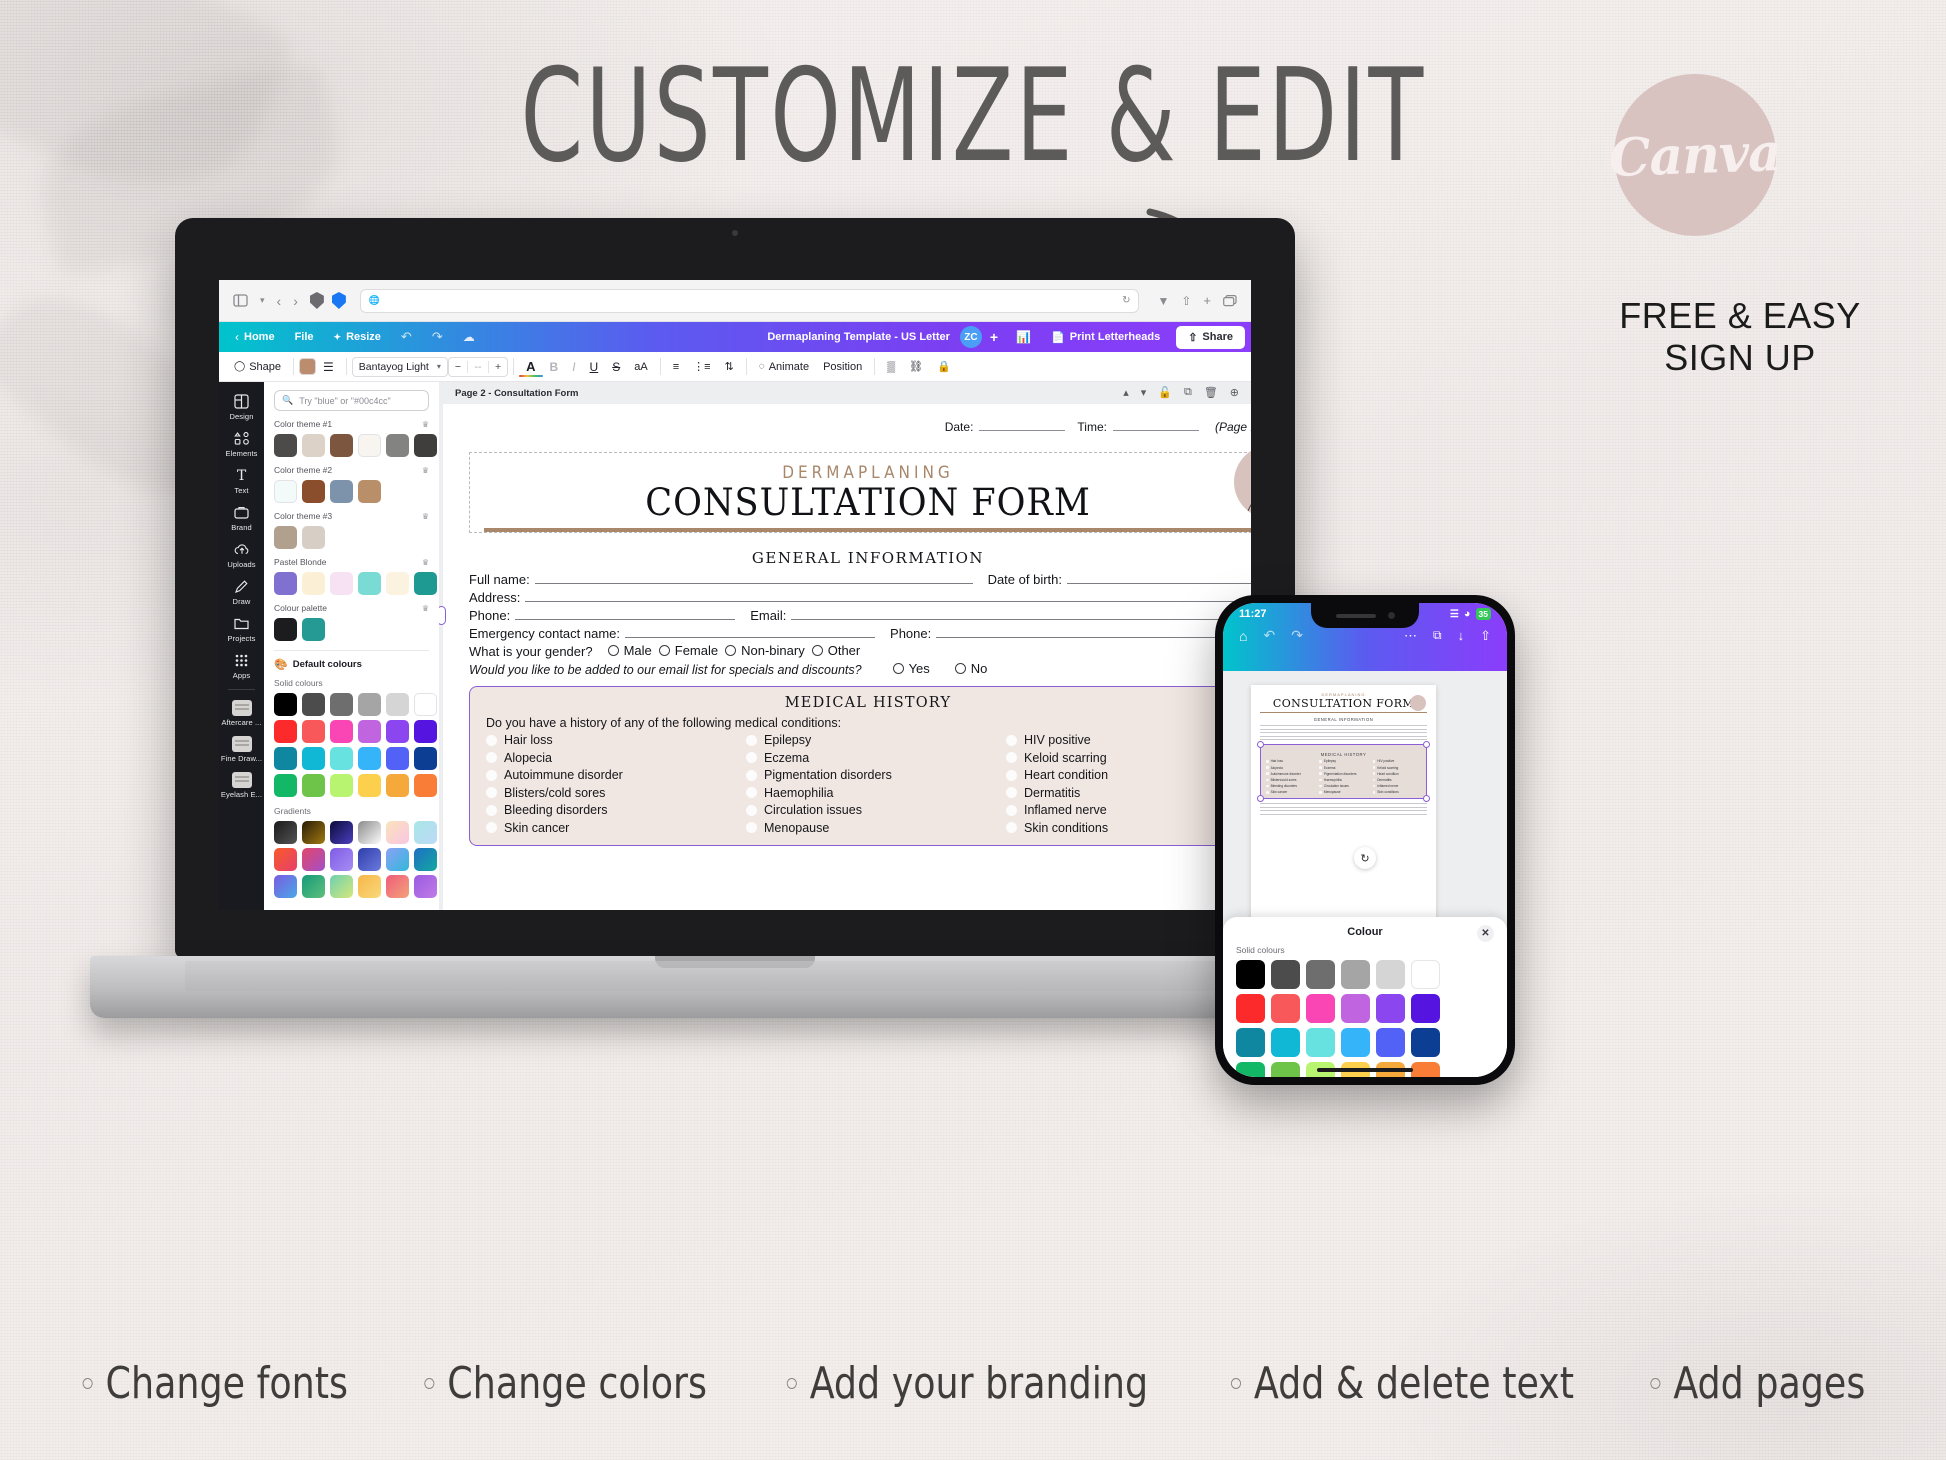 The width and height of the screenshot is (1946, 1460). Describe the element at coordinates (1485, 933) in the screenshot. I see `close-icon: ✕` at that location.